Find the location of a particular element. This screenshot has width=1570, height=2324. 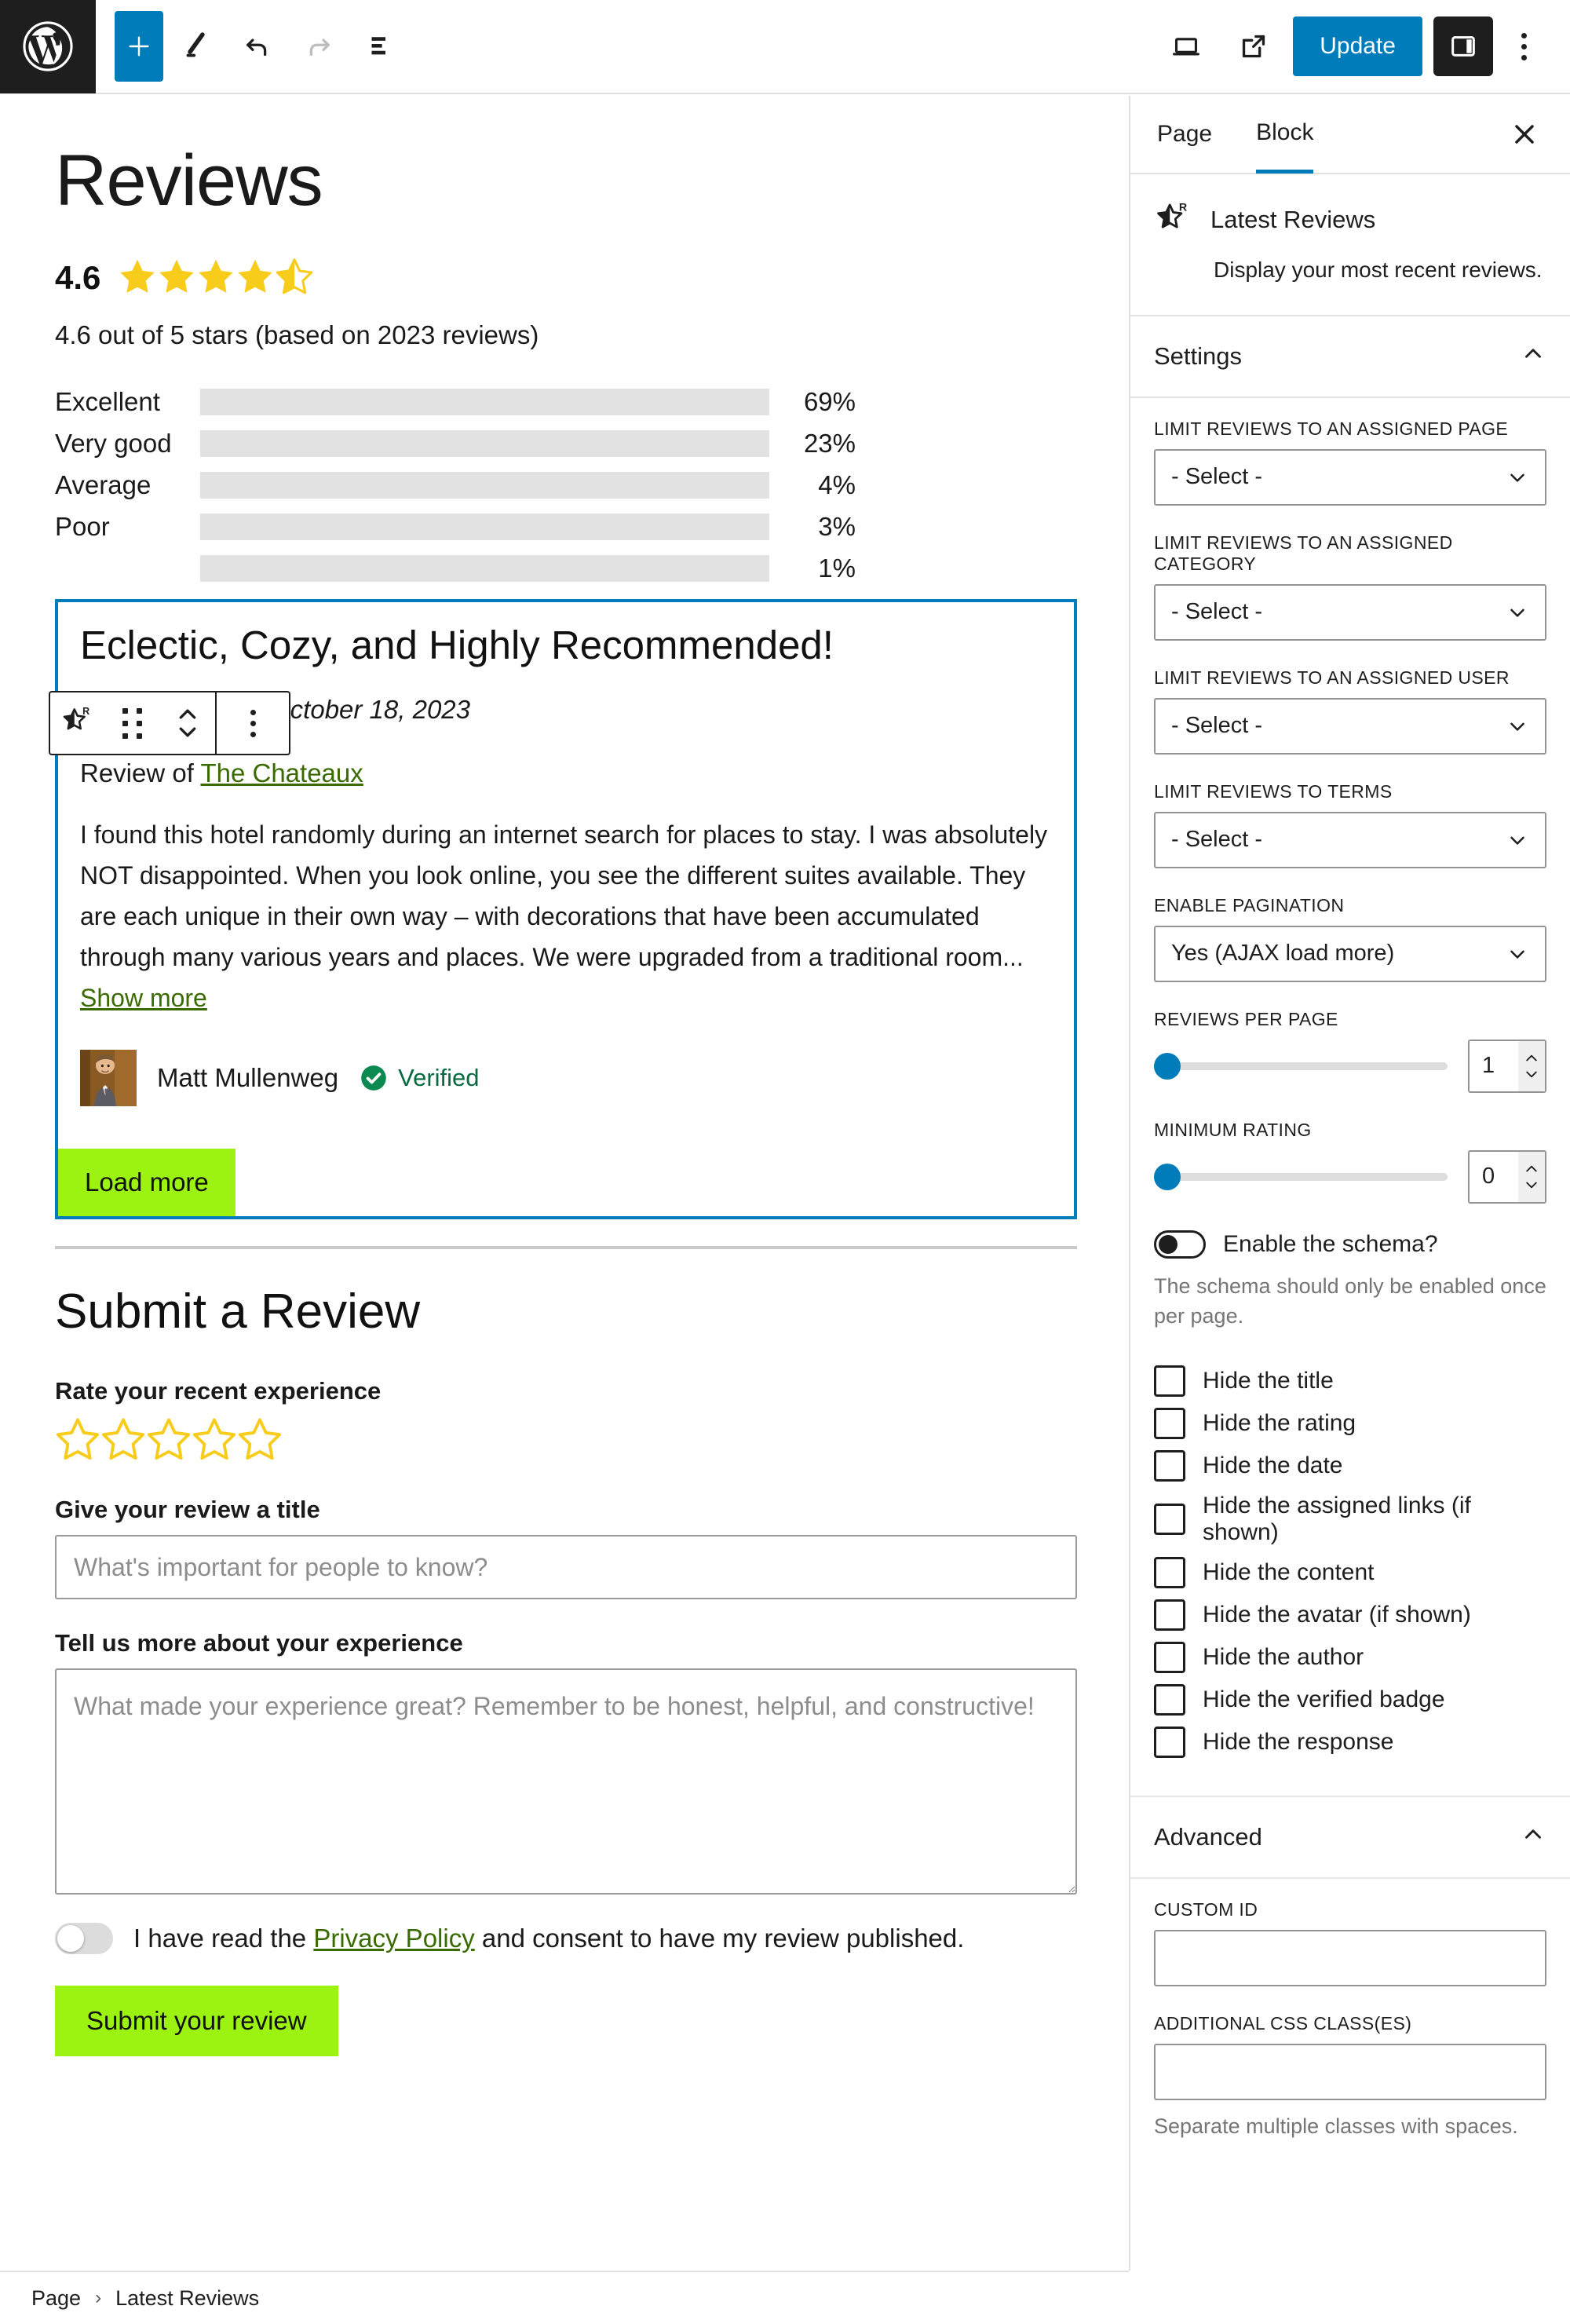

checkbox-row: Hide the date is located at coordinates (1350, 1466).